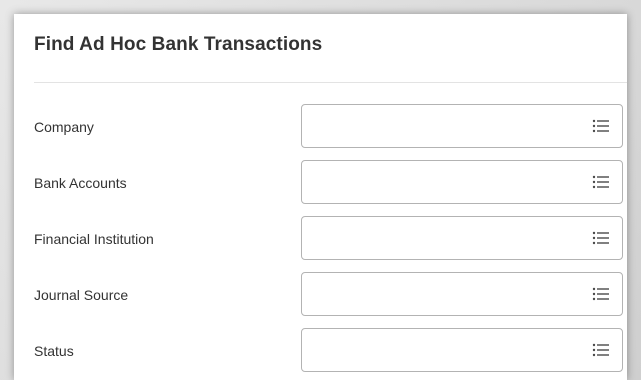 The image size is (641, 380). Describe the element at coordinates (94, 239) in the screenshot. I see `financial-institution-label: Financial Institution` at that location.